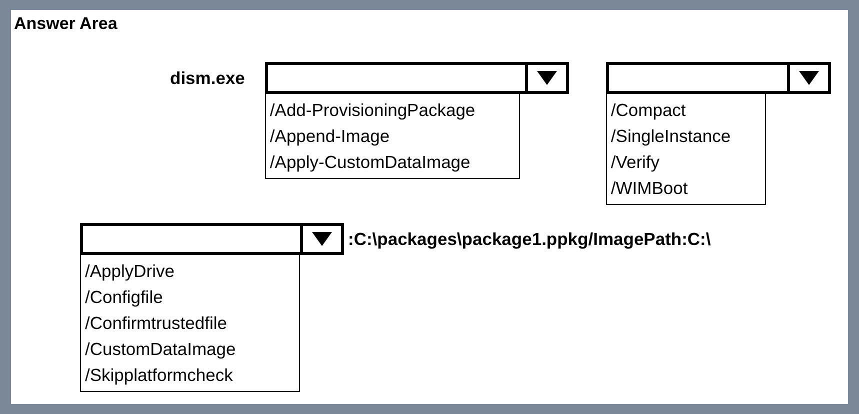 This screenshot has width=859, height=414. Describe the element at coordinates (388, 162) in the screenshot. I see `dropdown-option: /Apply-CustomDataImage` at that location.